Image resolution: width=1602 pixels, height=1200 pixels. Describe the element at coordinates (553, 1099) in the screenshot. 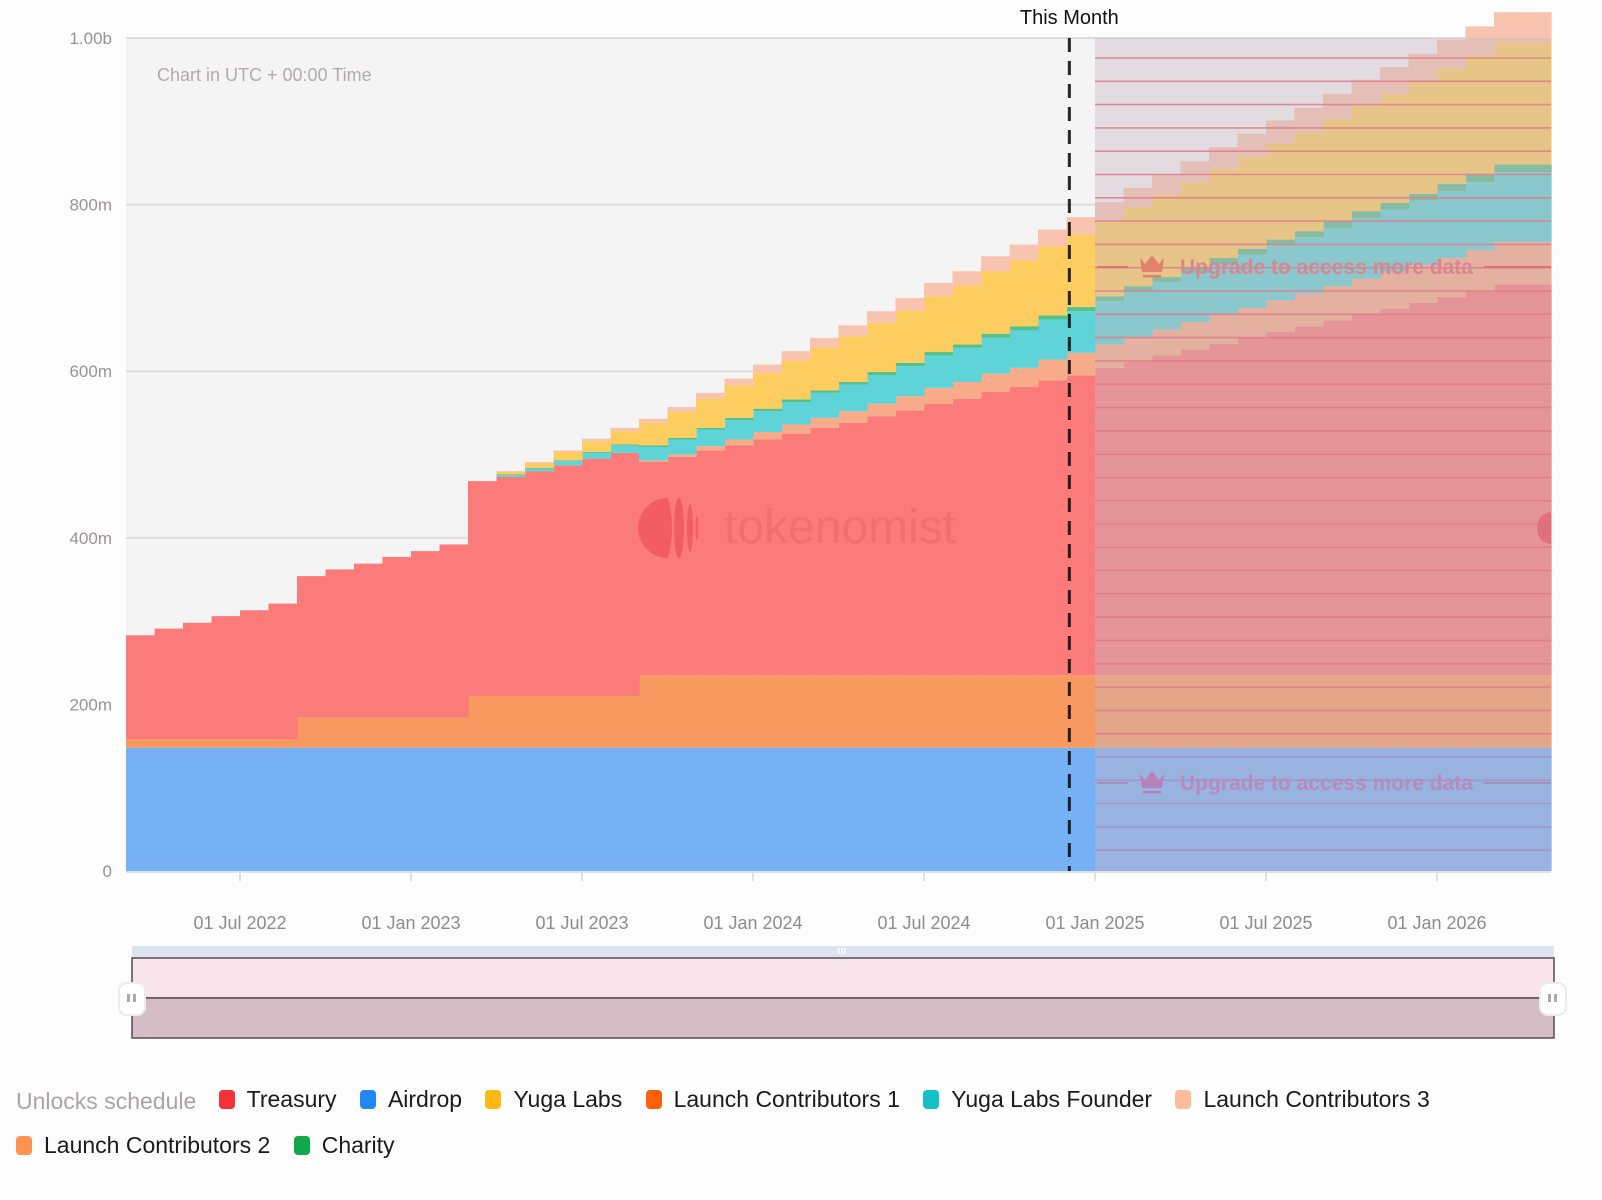

I see `legend-item-yuga-labs: Yuga Labs` at that location.